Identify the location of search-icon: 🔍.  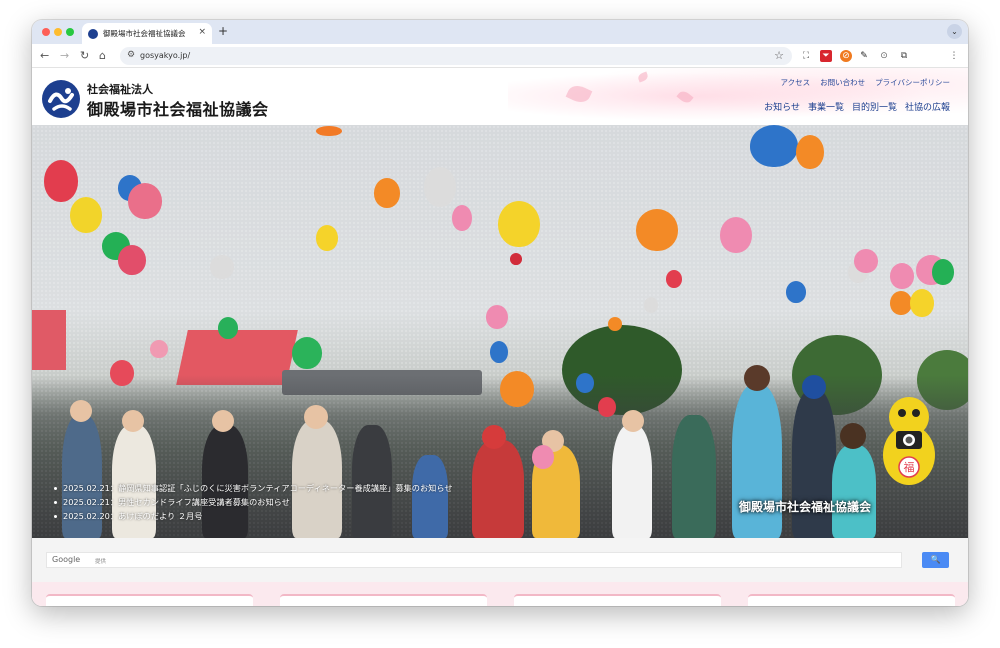
(935, 559).